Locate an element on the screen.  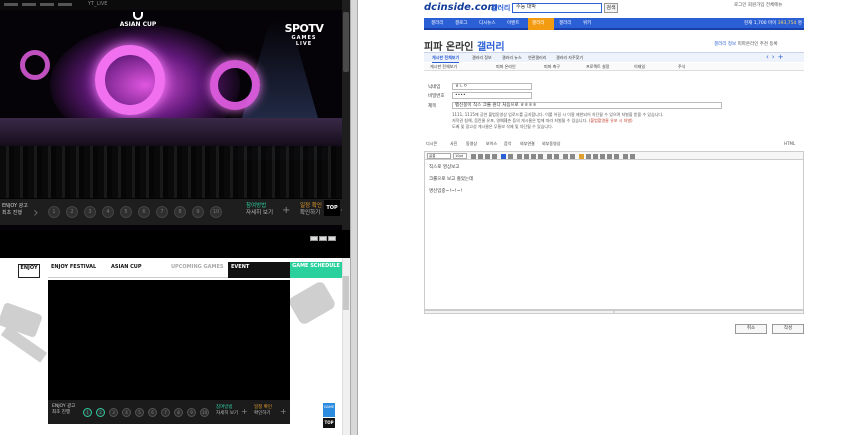
highlight-icon is located at coordinates (510, 156).